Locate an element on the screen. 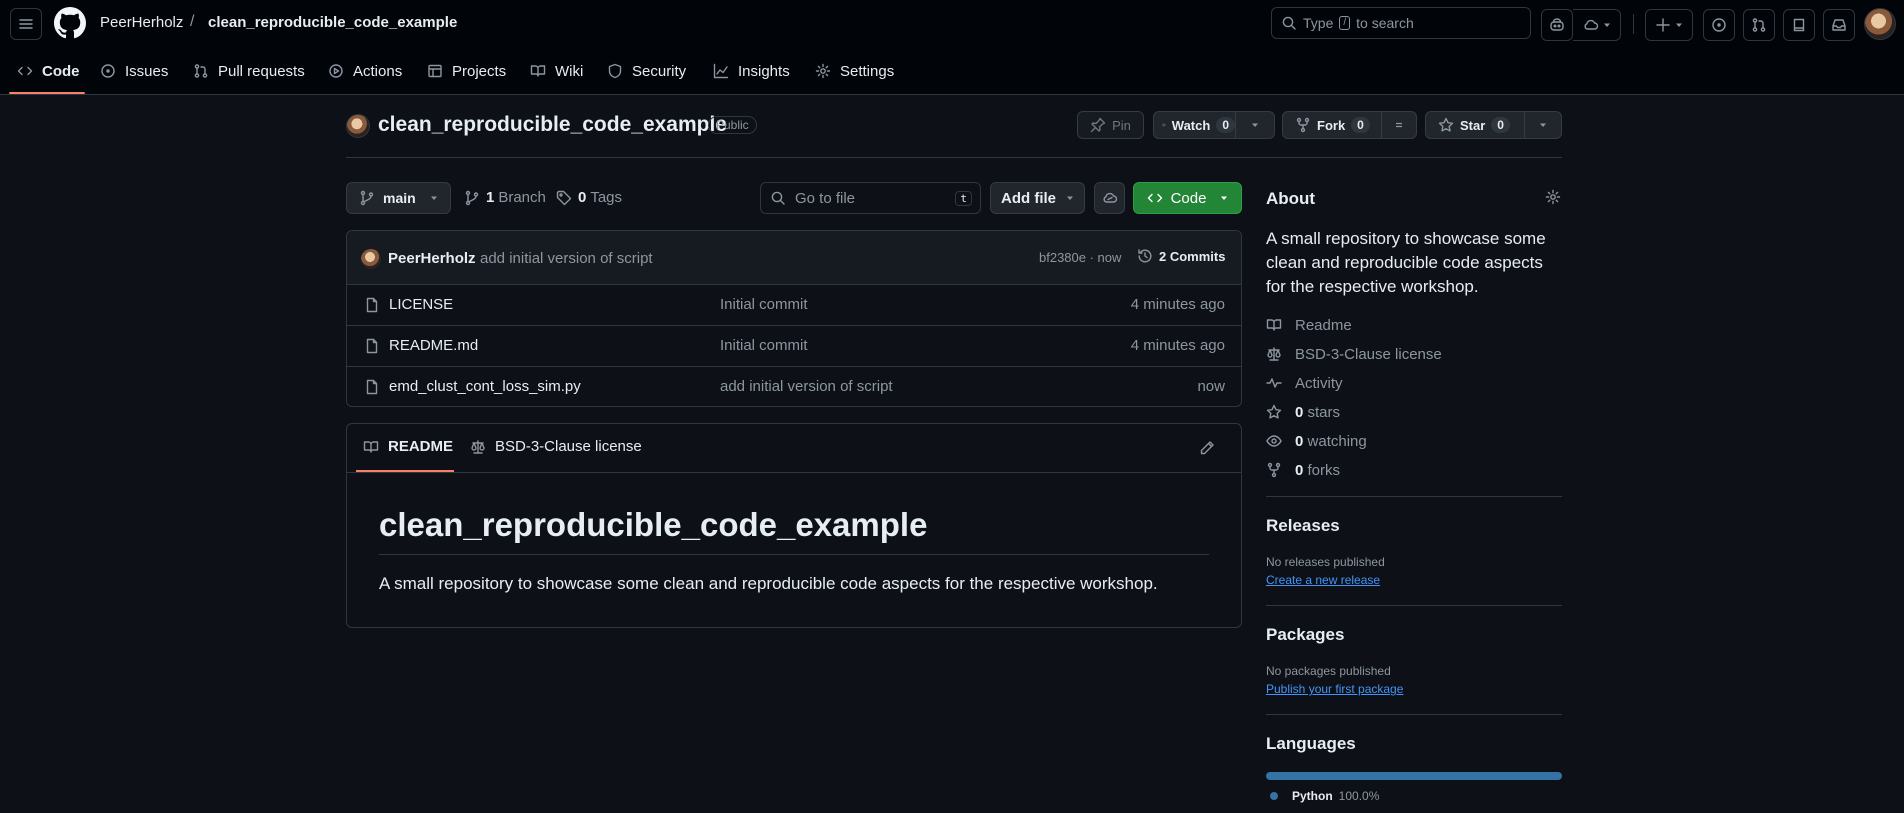 The image size is (1904, 813). license-link: BSD-3-Clause license is located at coordinates (1354, 354).